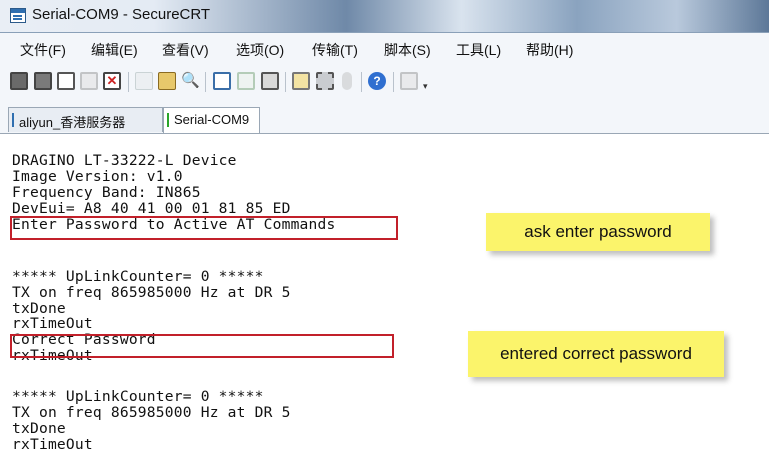  What do you see at coordinates (89, 81) in the screenshot?
I see `reconnect-icon` at bounding box center [89, 81].